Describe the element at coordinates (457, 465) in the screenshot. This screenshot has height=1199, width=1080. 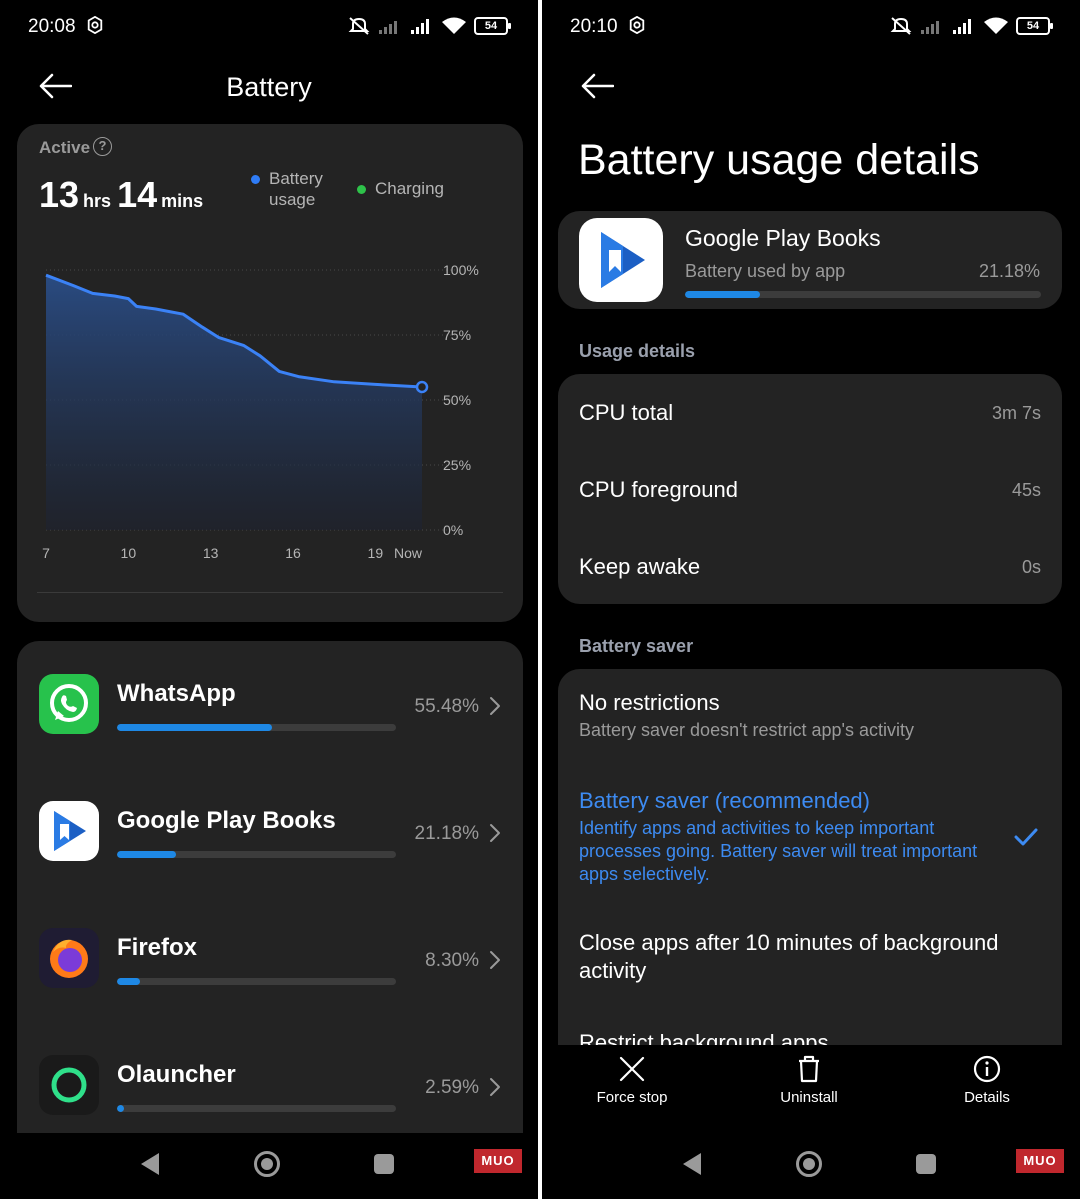
I see `y-tick-label: 25%` at that location.